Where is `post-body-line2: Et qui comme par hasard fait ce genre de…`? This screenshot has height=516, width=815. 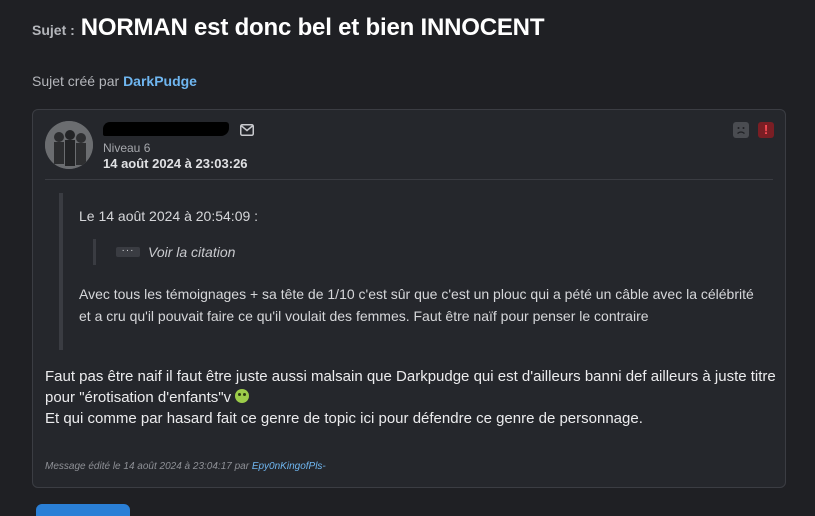 post-body-line2: Et qui comme par hasard fait ce genre de… is located at coordinates (344, 418).